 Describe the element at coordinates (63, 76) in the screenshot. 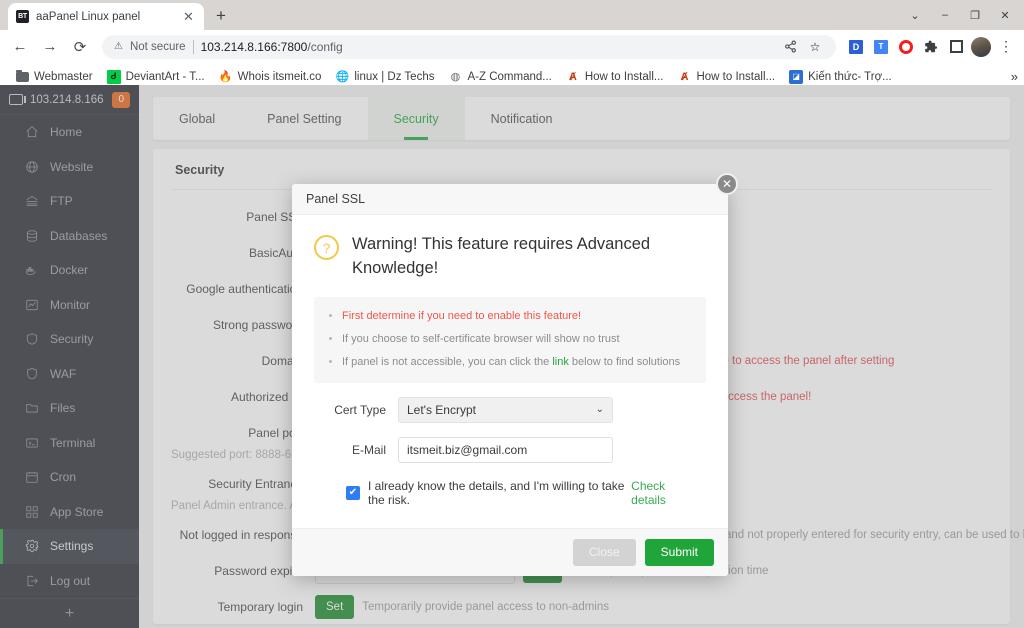

I see `bookmark-label: Webmaster` at that location.